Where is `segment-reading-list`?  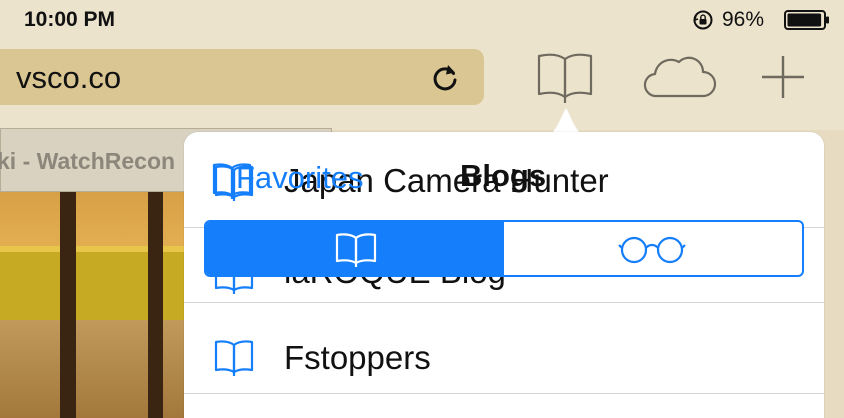
segment-reading-list is located at coordinates (653, 248).